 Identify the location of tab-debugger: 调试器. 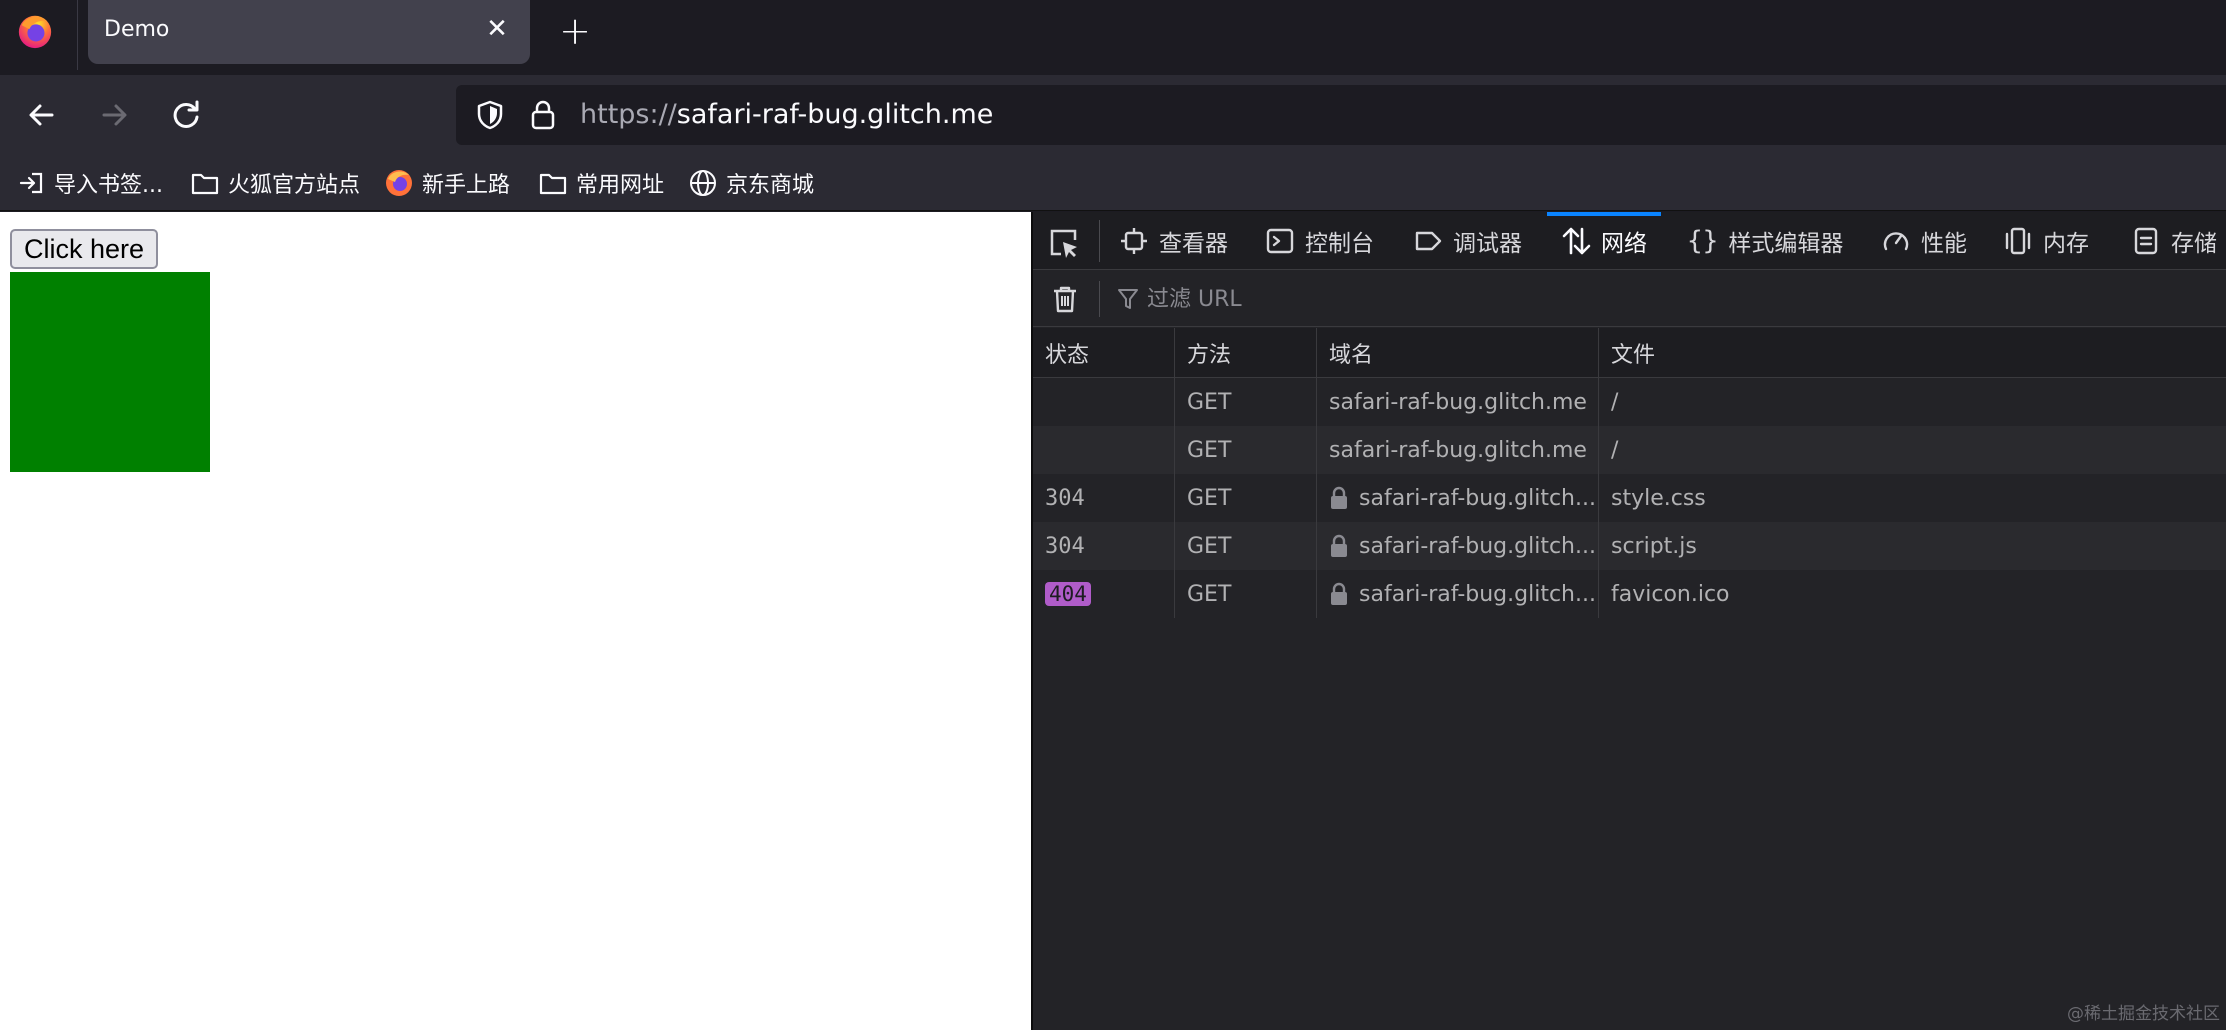
(1467, 241).